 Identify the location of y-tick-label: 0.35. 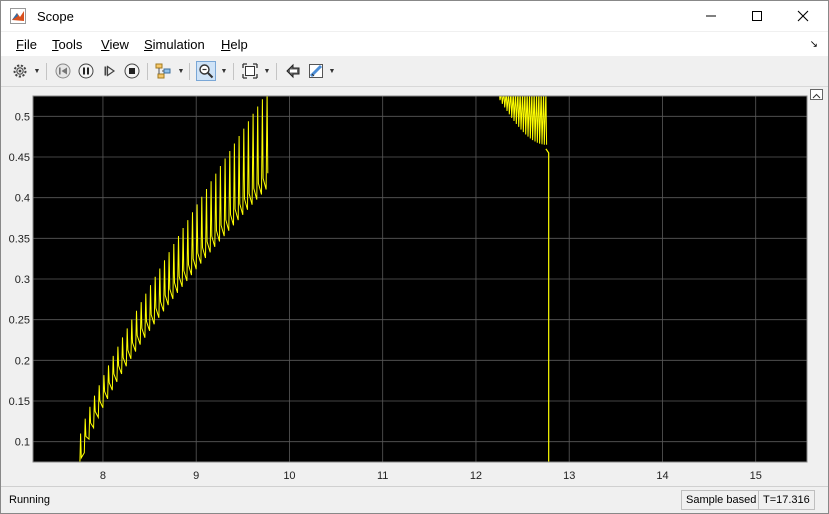
(19, 239).